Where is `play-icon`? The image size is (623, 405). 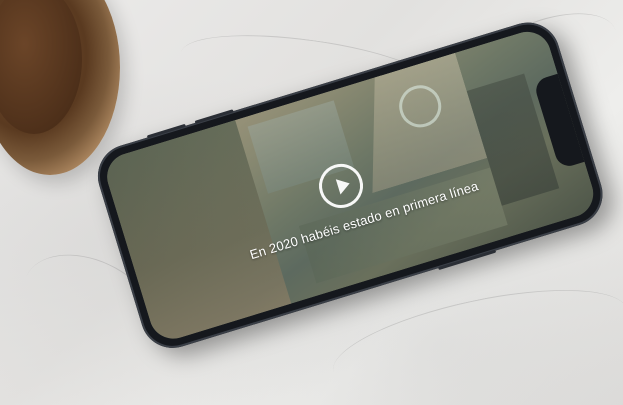 play-icon is located at coordinates (343, 185).